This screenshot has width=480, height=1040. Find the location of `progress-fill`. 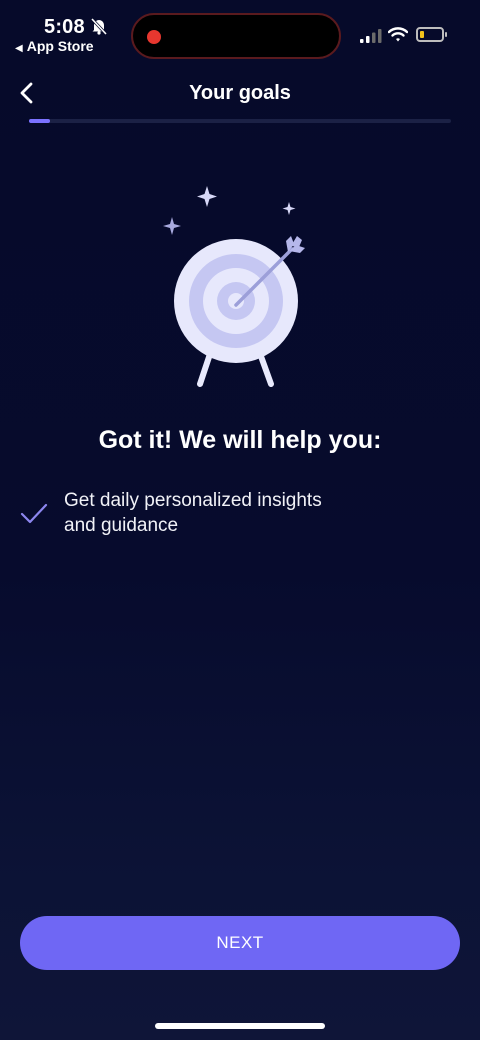

progress-fill is located at coordinates (40, 121).